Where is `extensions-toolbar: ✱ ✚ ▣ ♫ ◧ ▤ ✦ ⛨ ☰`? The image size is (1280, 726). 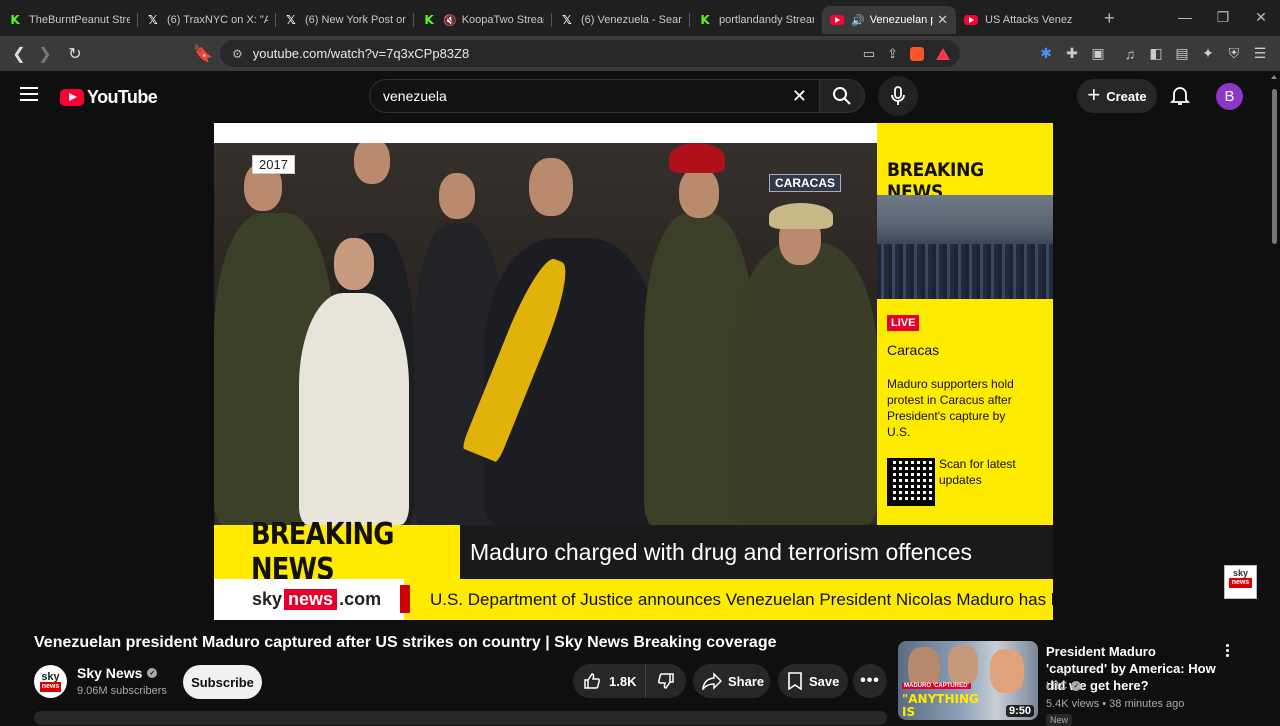 extensions-toolbar: ✱ ✚ ▣ ♫ ◧ ▤ ✦ ⛨ ☰ is located at coordinates (1153, 53).